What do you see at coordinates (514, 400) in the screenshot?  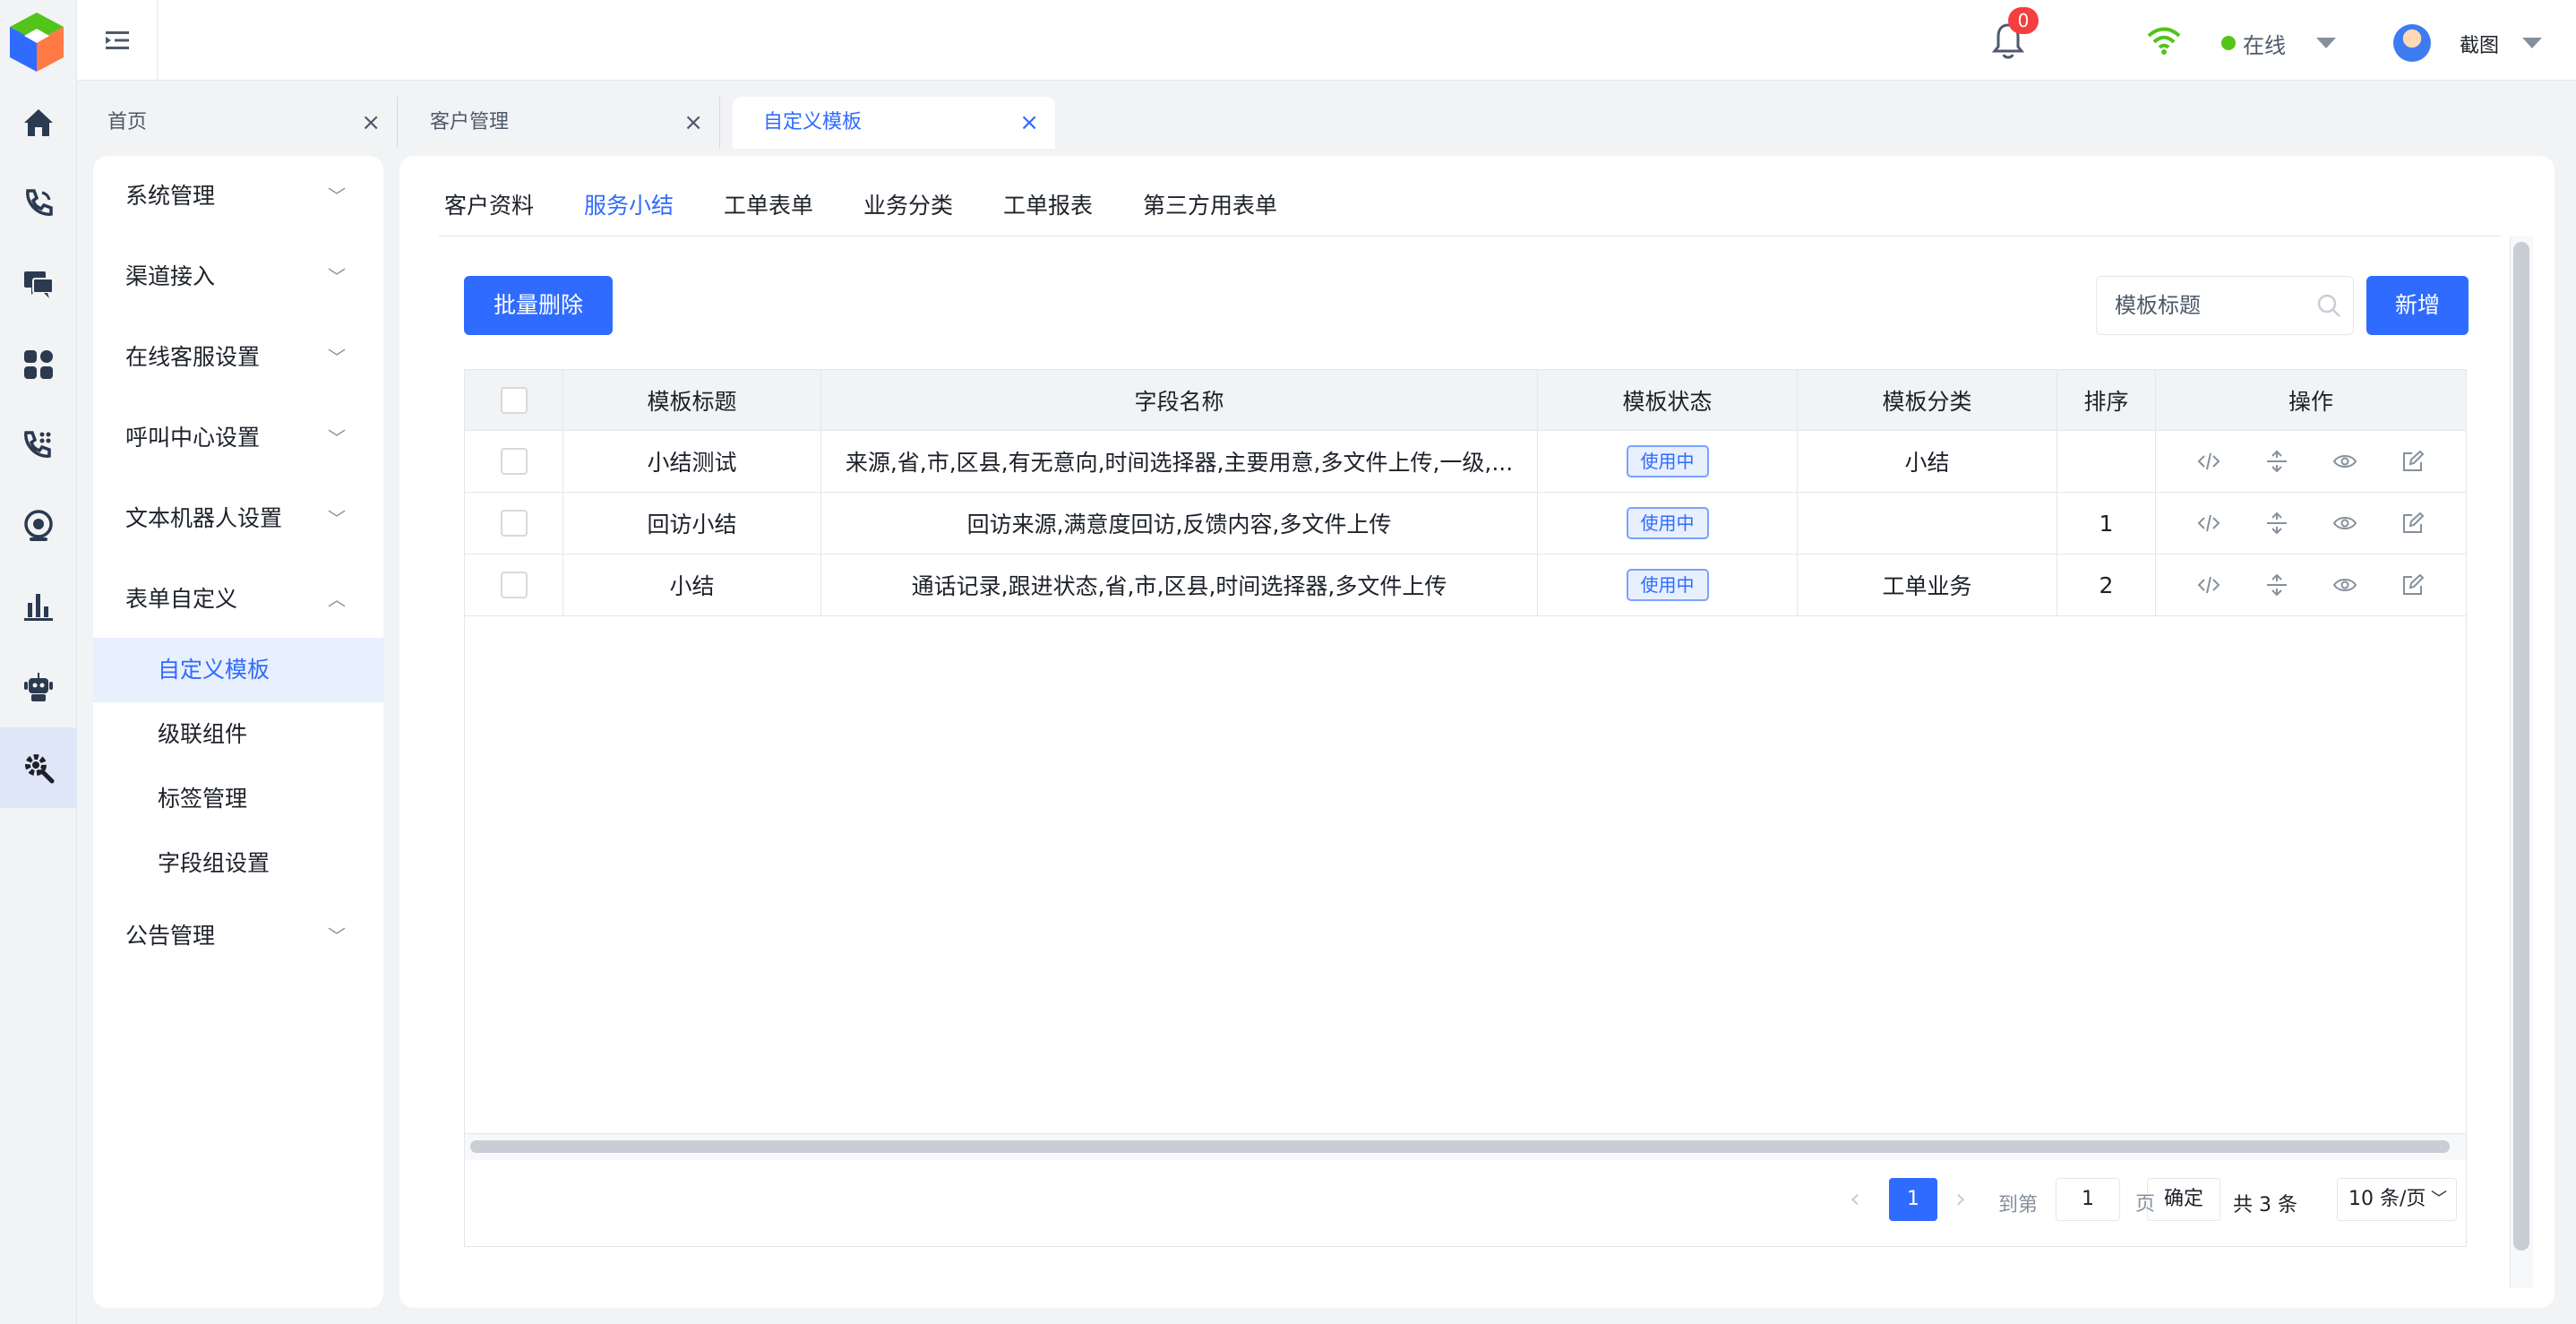 I see `select-all-checkbox` at bounding box center [514, 400].